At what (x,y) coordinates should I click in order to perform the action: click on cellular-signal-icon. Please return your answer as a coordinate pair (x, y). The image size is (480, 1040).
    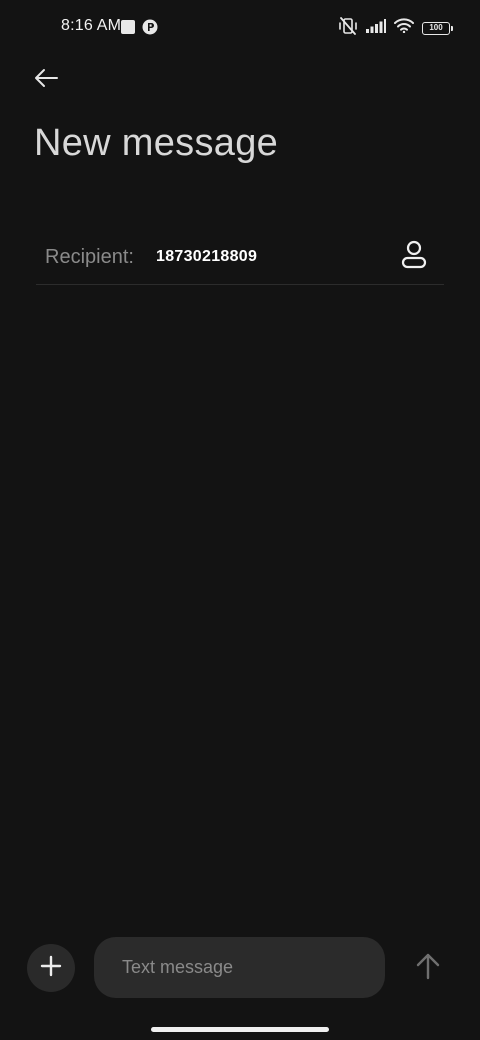
    Looking at the image, I should click on (376, 28).